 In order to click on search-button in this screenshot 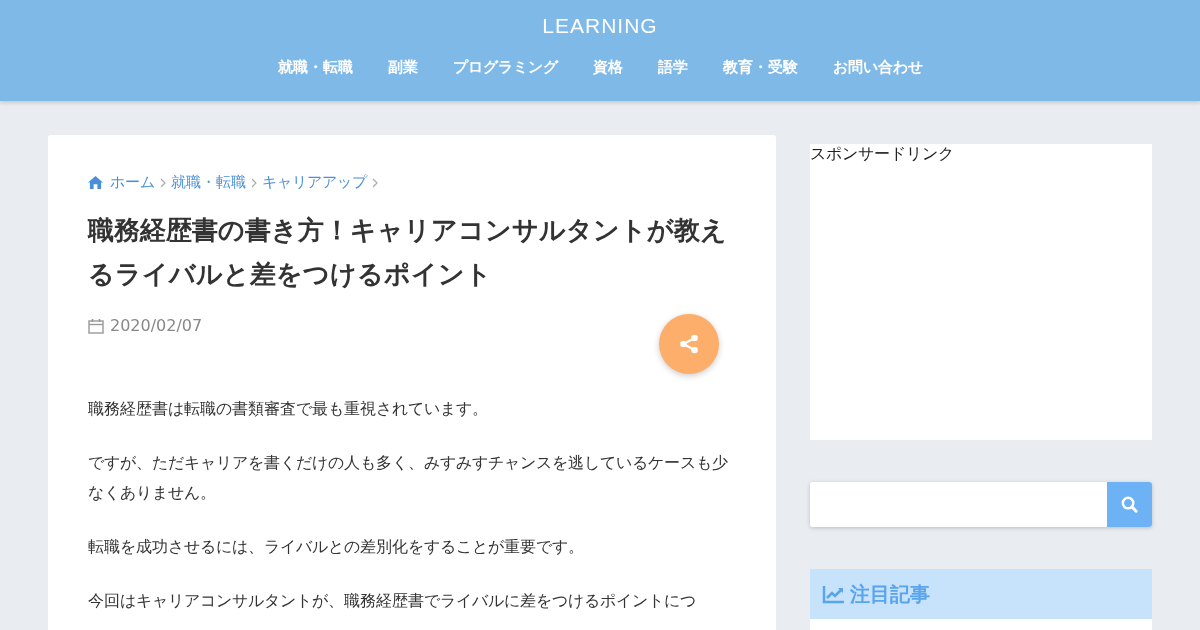, I will do `click(1129, 504)`.